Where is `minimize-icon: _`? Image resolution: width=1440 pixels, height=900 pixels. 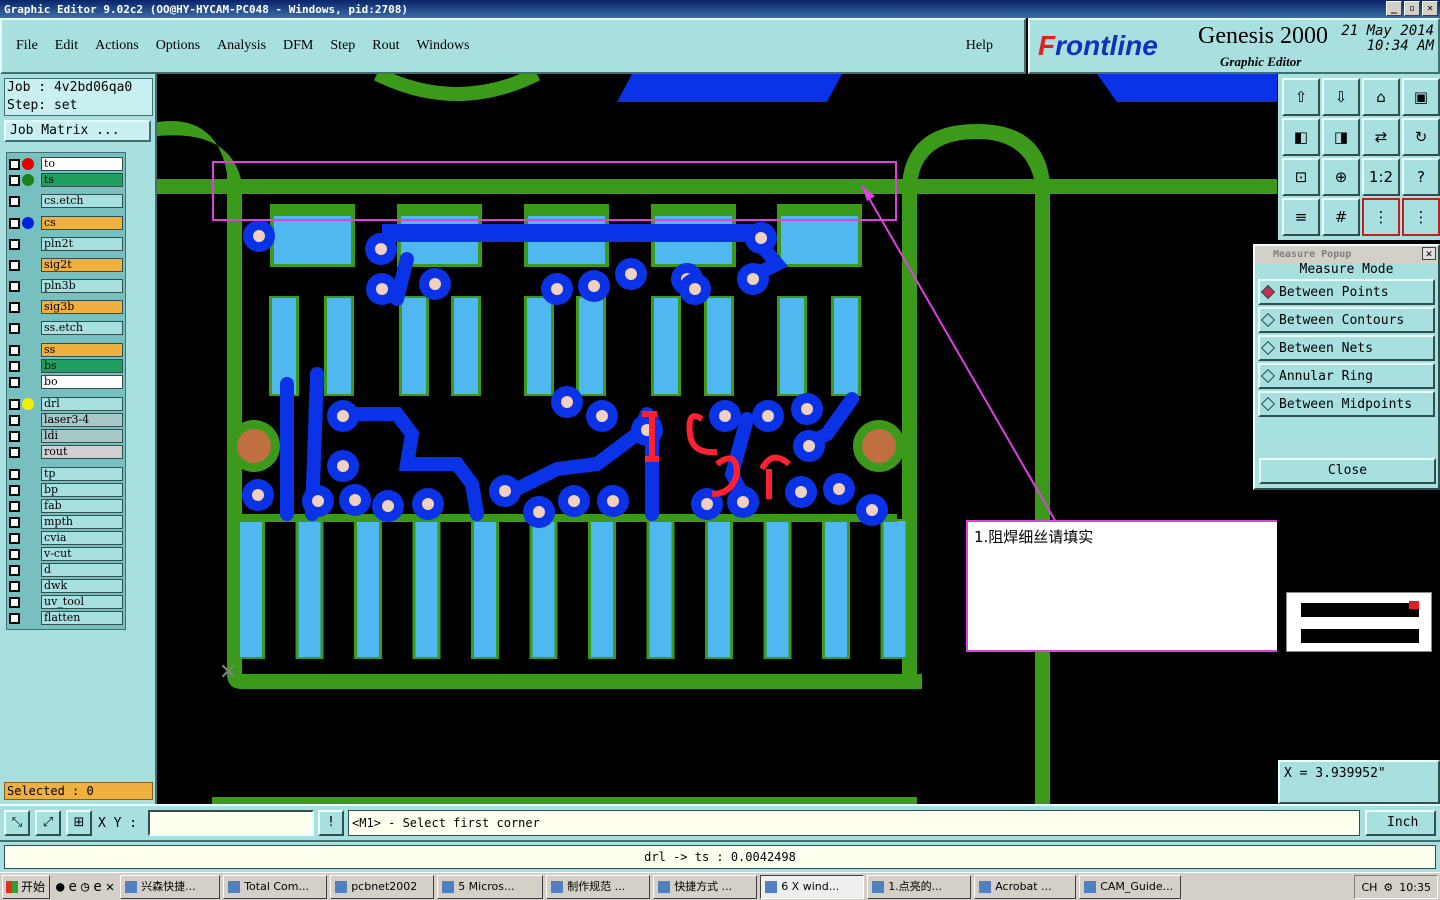
minimize-icon: _ is located at coordinates (1394, 8).